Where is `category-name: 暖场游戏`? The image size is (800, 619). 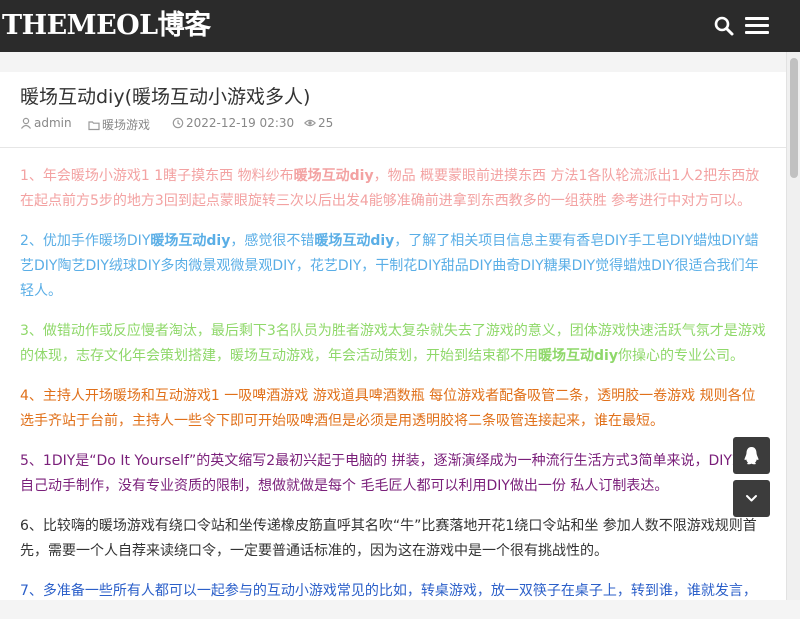
category-name: 暖场游戏 is located at coordinates (126, 125).